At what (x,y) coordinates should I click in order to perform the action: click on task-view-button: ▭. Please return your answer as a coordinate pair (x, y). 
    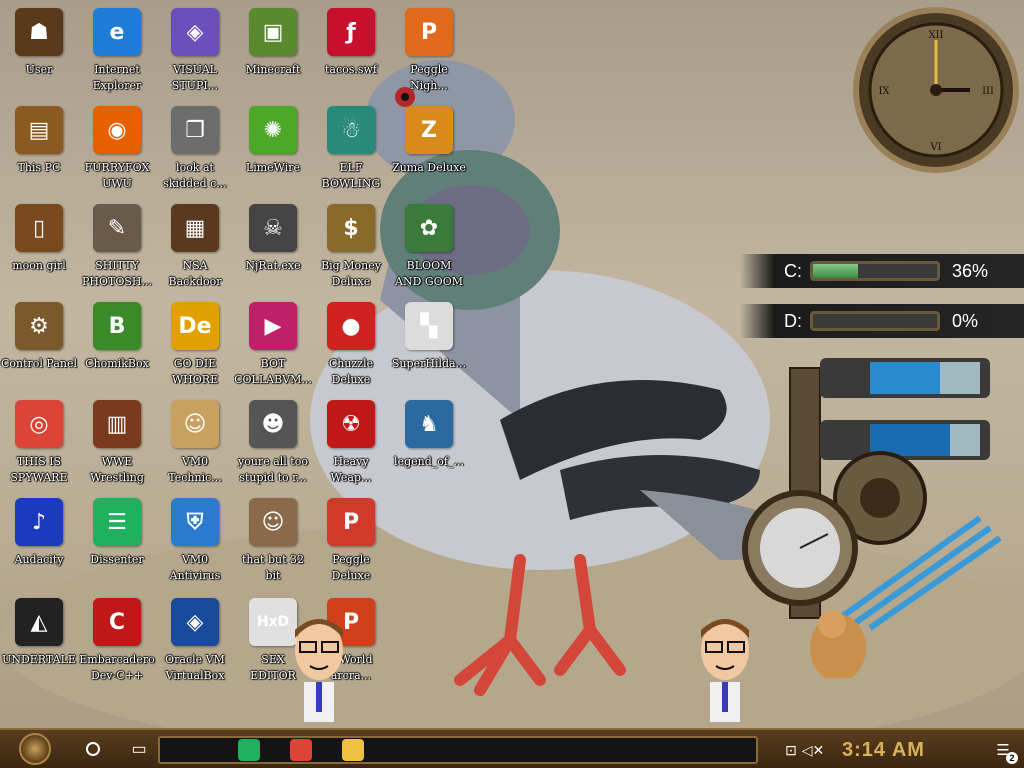
    Looking at the image, I should click on (139, 749).